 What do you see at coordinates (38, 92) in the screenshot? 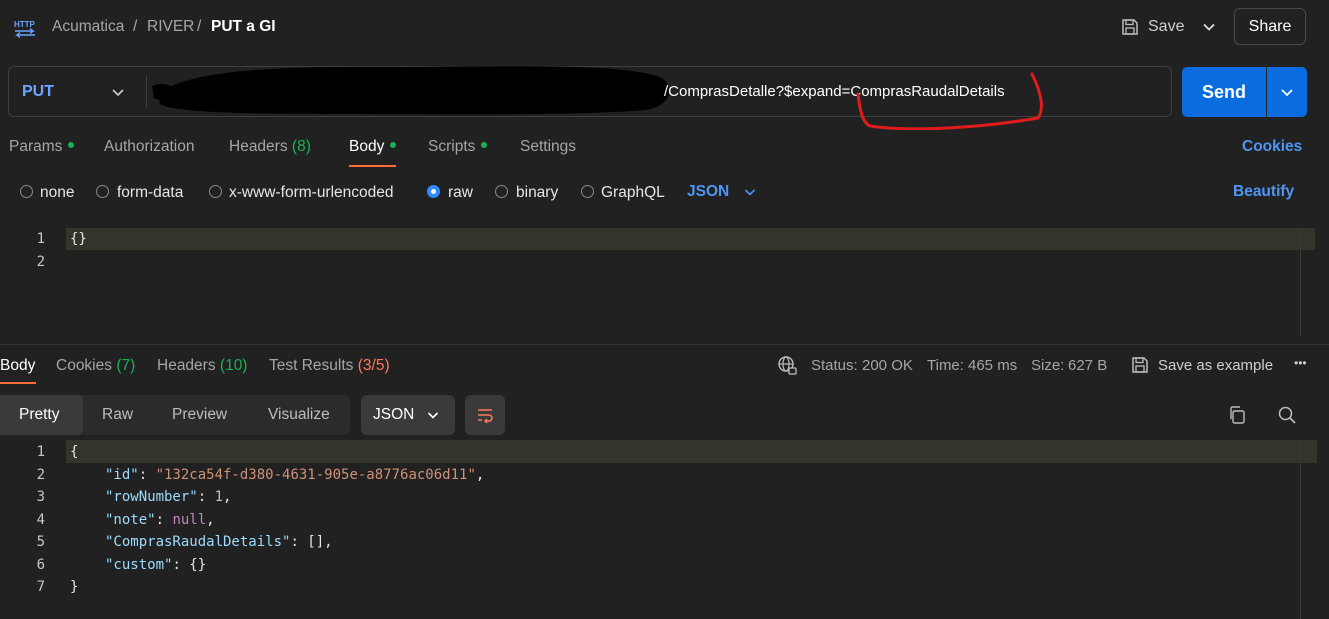
I see `method-select: PUT` at bounding box center [38, 92].